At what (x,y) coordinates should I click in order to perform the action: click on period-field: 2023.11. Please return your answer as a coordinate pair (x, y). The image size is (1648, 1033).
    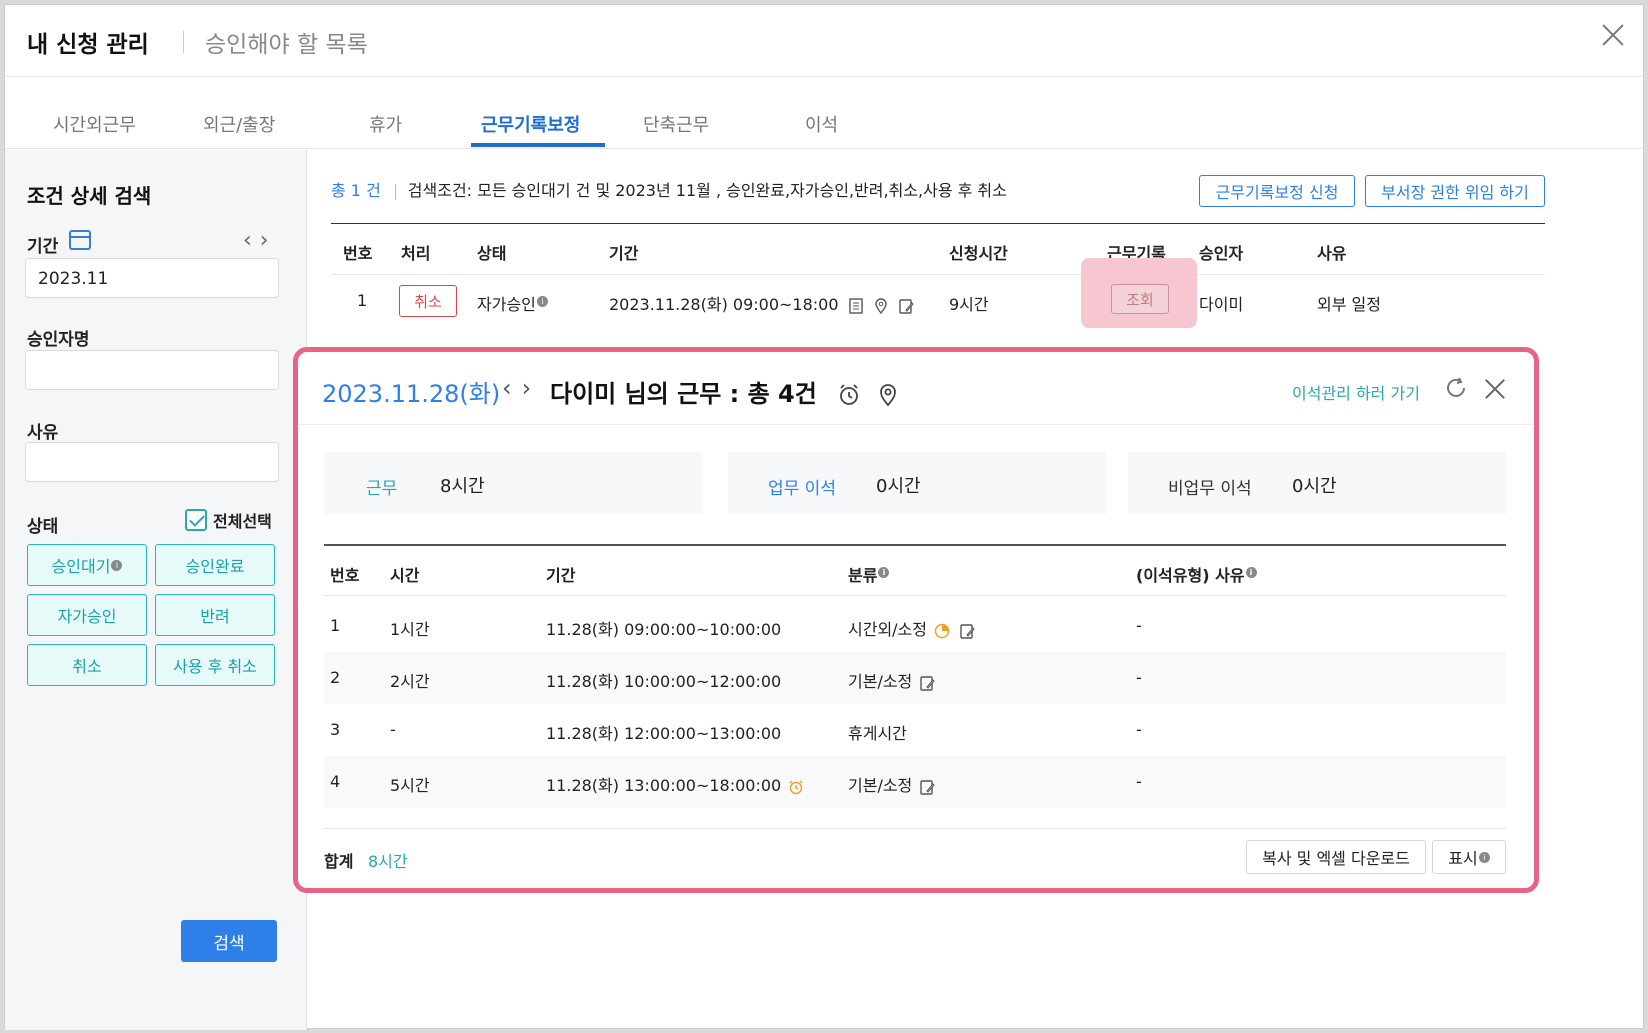
    Looking at the image, I should click on (152, 278).